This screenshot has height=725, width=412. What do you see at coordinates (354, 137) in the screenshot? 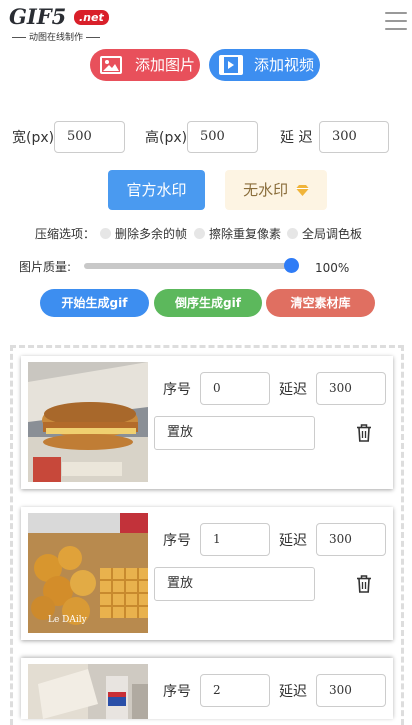
I see `delay-input: 300` at bounding box center [354, 137].